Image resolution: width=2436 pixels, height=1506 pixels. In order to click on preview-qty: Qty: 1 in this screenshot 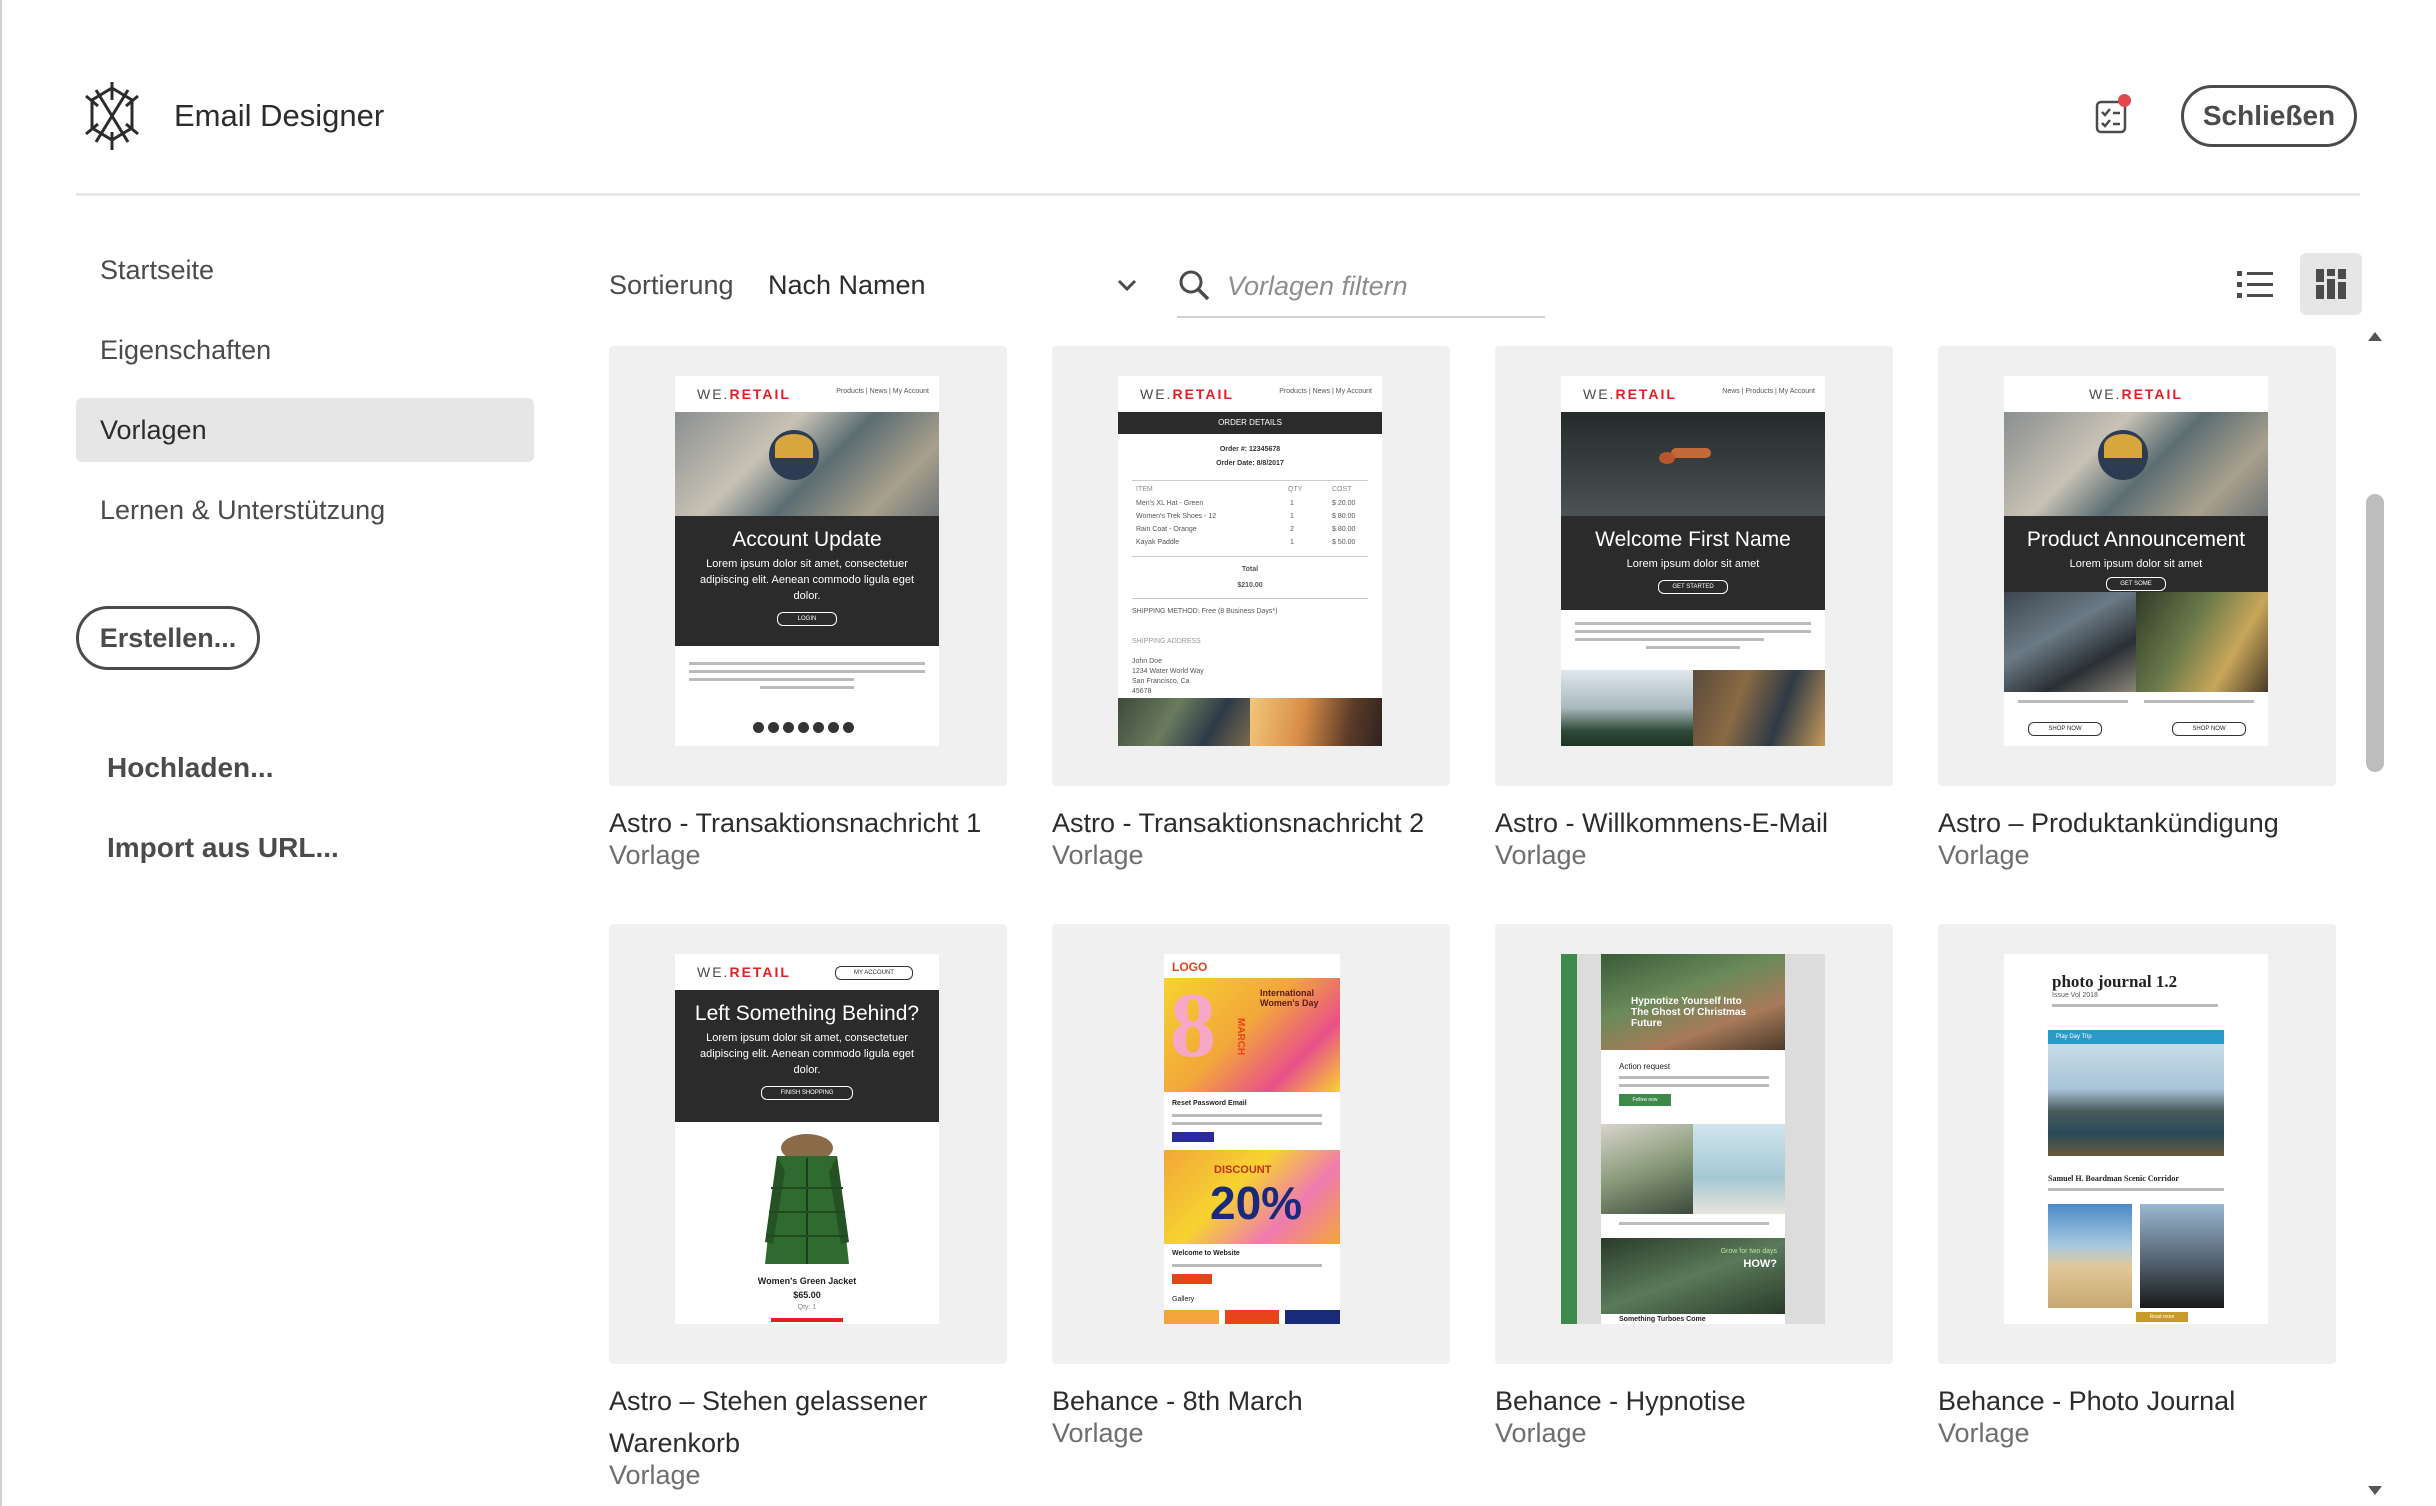, I will do `click(807, 1307)`.